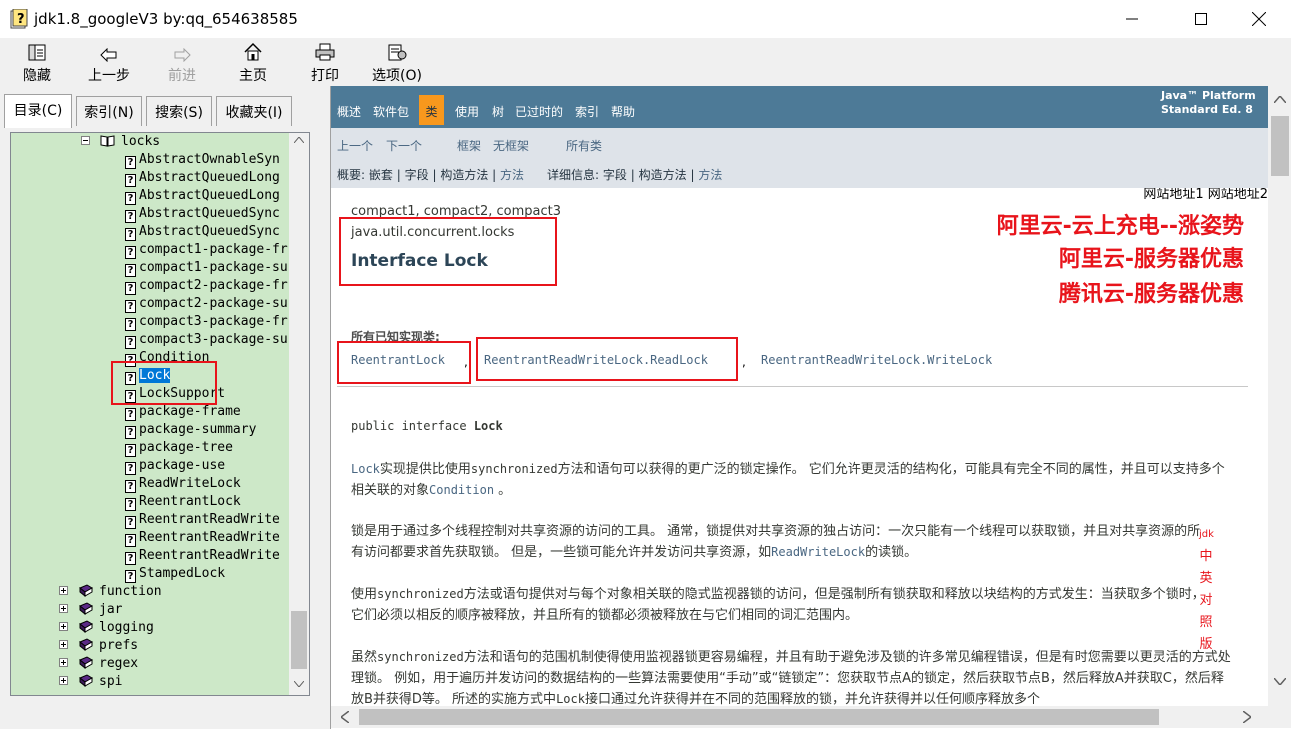  What do you see at coordinates (179, 111) in the screenshot?
I see `tab-search: 搜索(S)` at bounding box center [179, 111].